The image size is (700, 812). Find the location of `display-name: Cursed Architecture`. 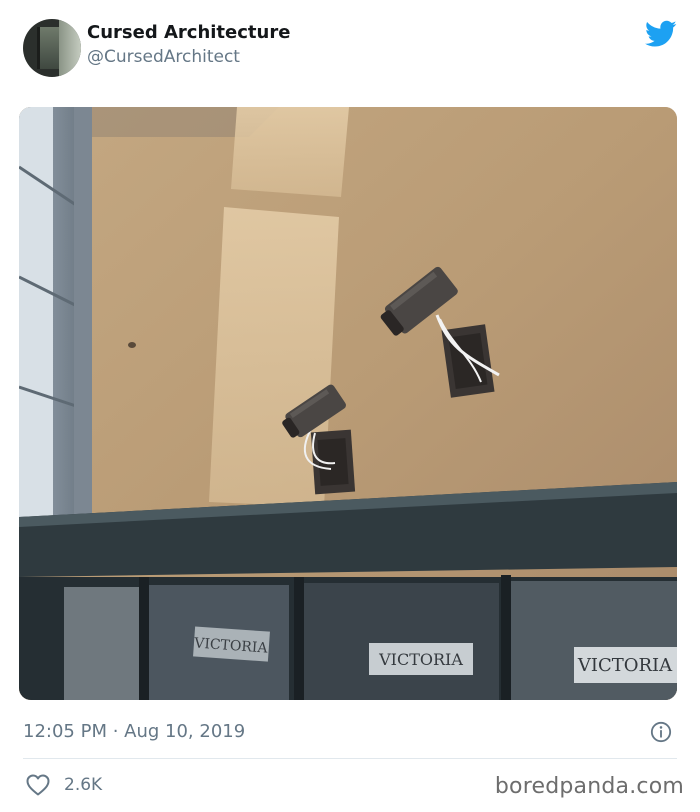

display-name: Cursed Architecture is located at coordinates (188, 32).